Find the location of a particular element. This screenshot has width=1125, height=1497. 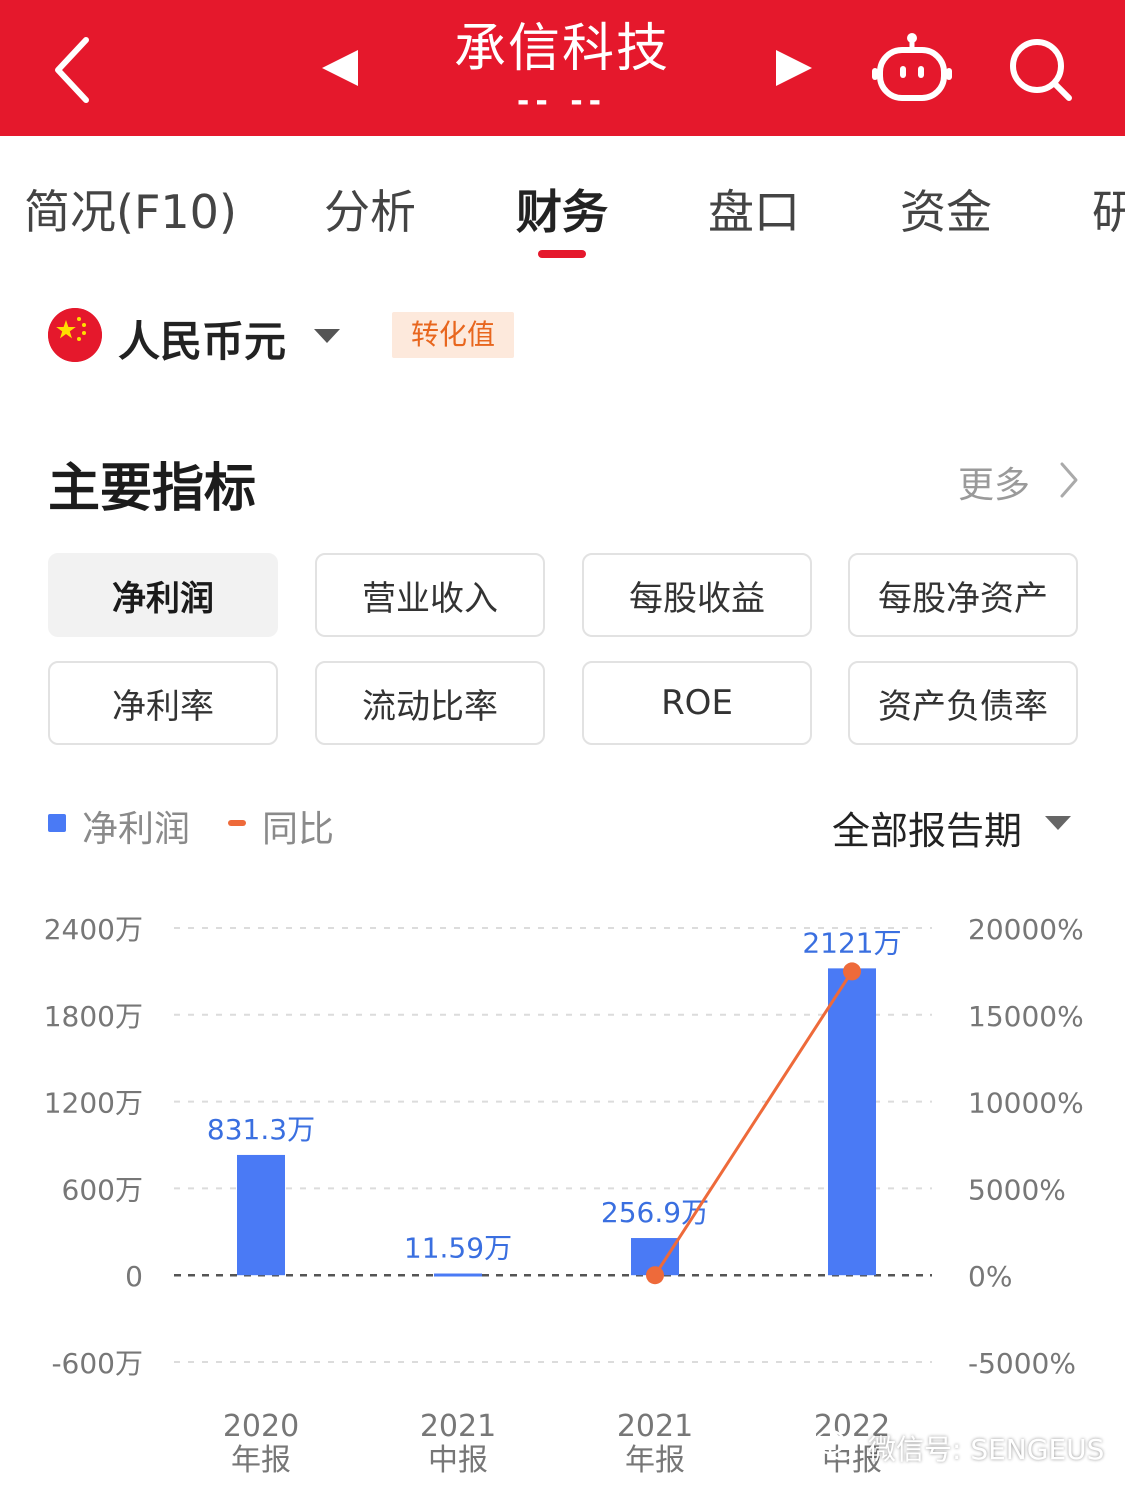

section-title: 主要指标 is located at coordinates (152, 489).